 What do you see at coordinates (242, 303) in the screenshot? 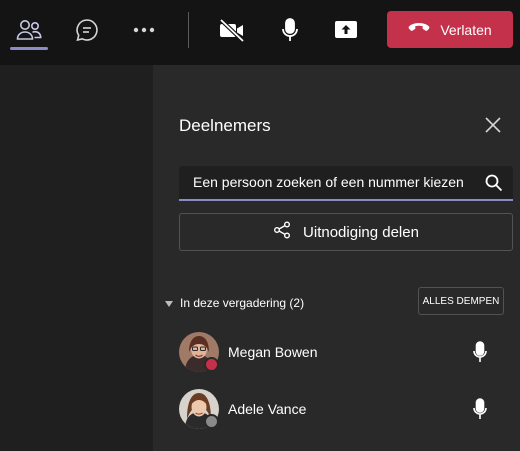
I see `section-label: In deze vergadering (2)` at bounding box center [242, 303].